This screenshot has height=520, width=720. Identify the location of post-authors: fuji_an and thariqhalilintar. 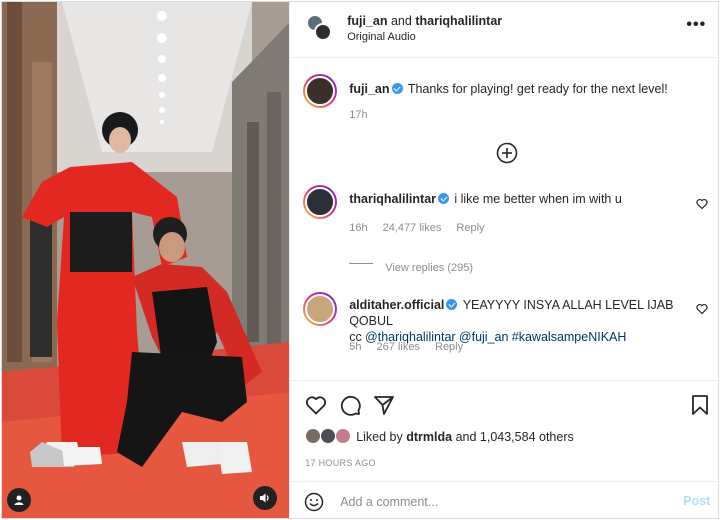
(424, 21).